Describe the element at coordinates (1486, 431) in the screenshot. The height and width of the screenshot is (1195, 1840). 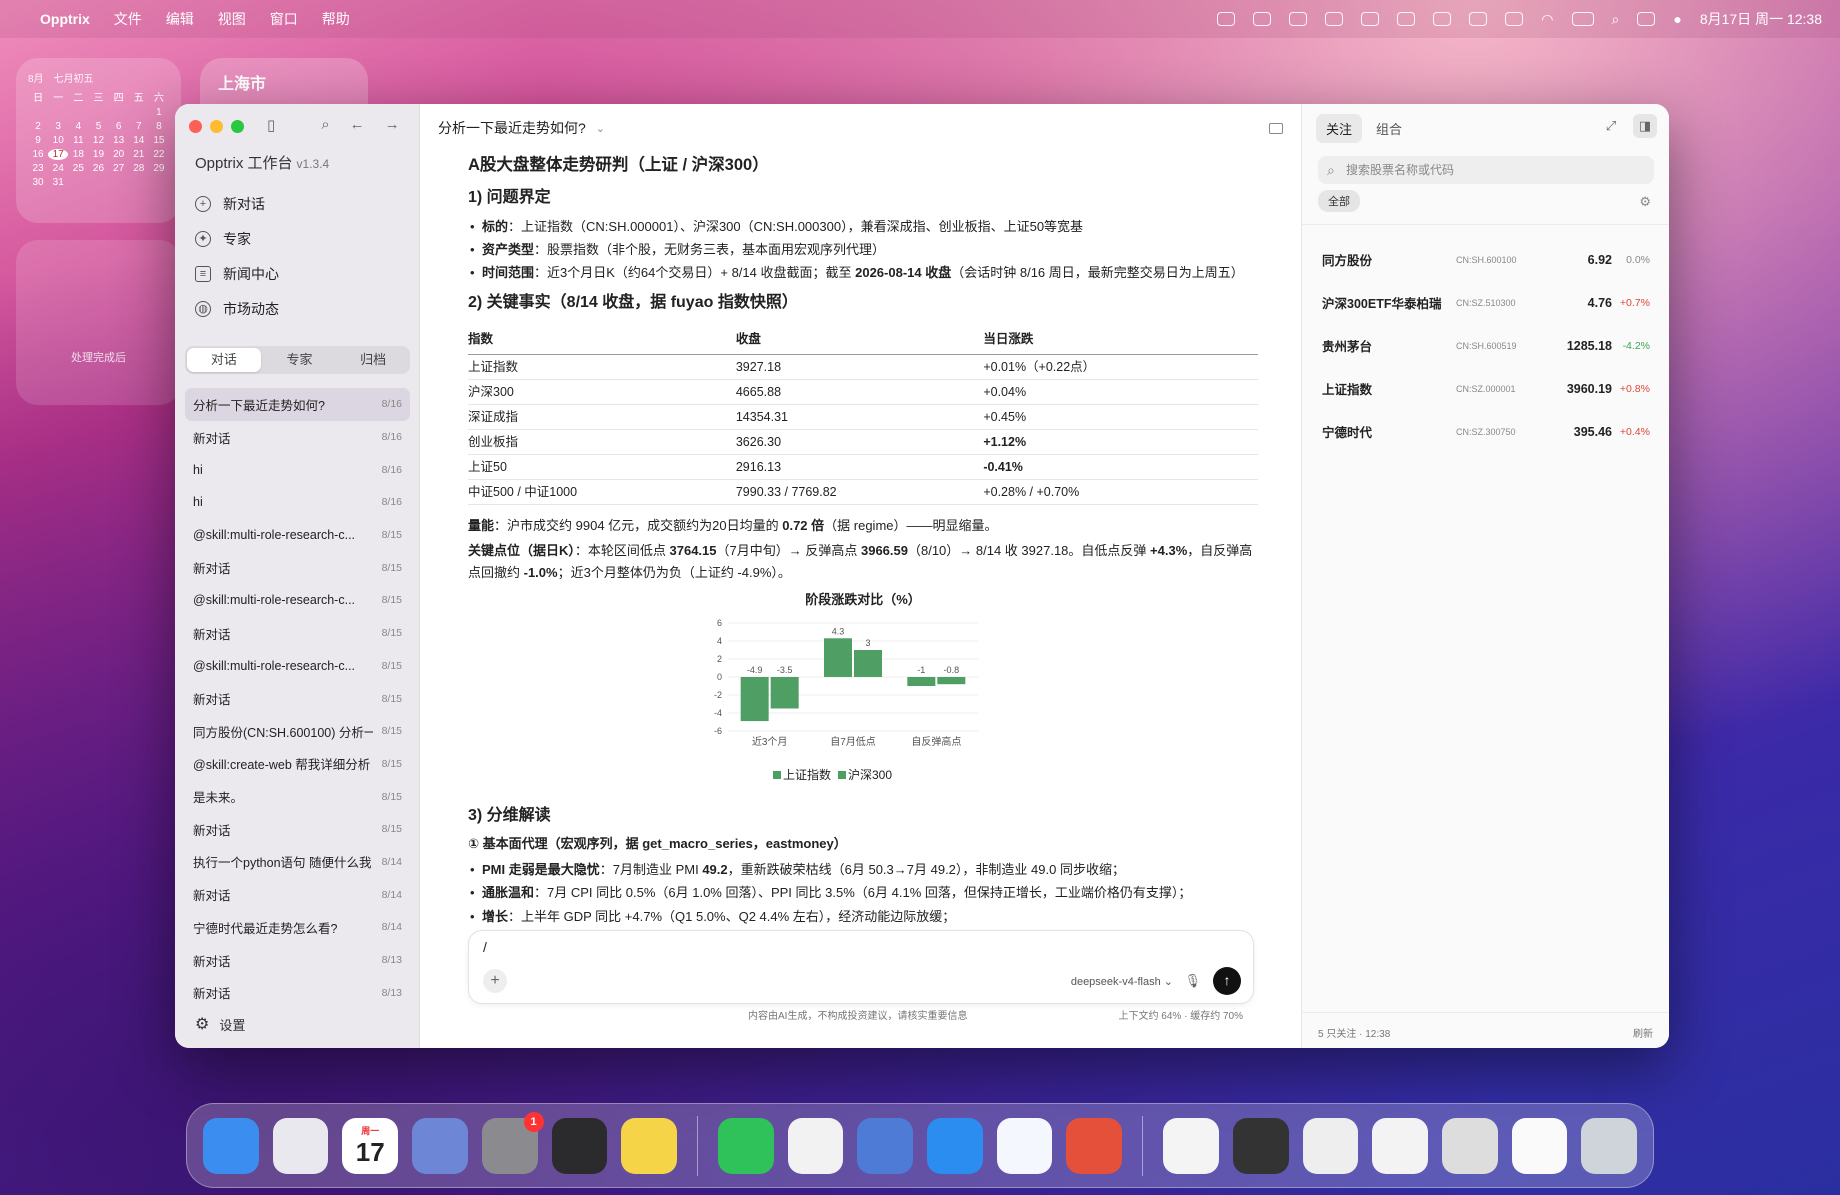
I see `stock-row: 宁德时代 CN:SZ.300750 395.46 +0.4%` at that location.